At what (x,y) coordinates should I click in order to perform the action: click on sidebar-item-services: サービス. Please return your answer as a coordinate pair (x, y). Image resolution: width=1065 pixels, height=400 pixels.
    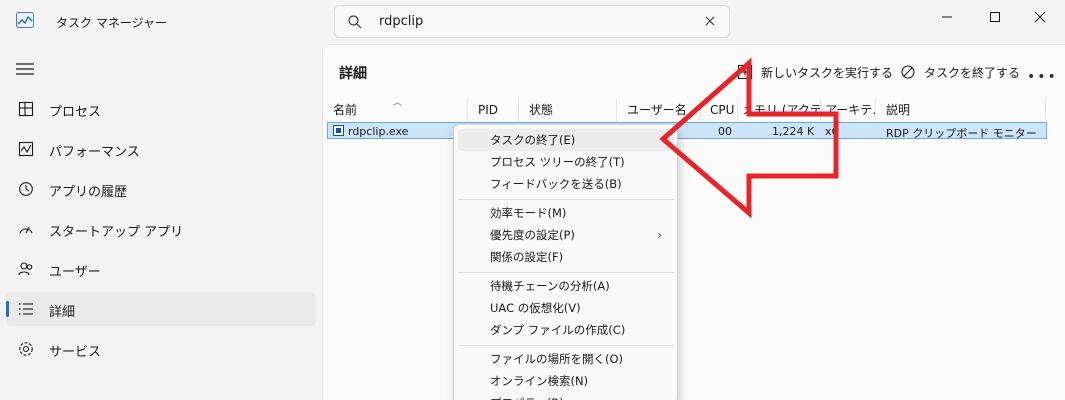
    Looking at the image, I should click on (161, 349).